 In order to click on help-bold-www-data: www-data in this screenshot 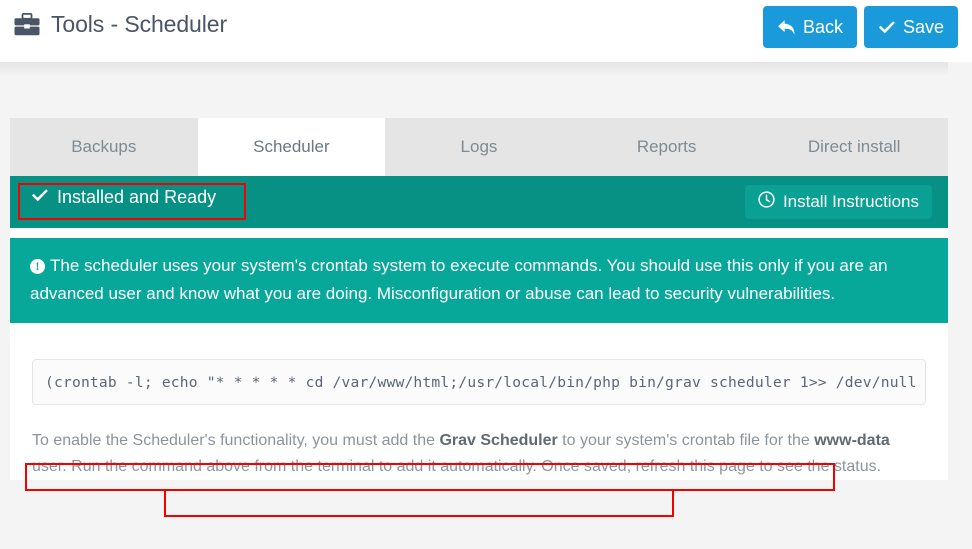, I will do `click(852, 441)`.